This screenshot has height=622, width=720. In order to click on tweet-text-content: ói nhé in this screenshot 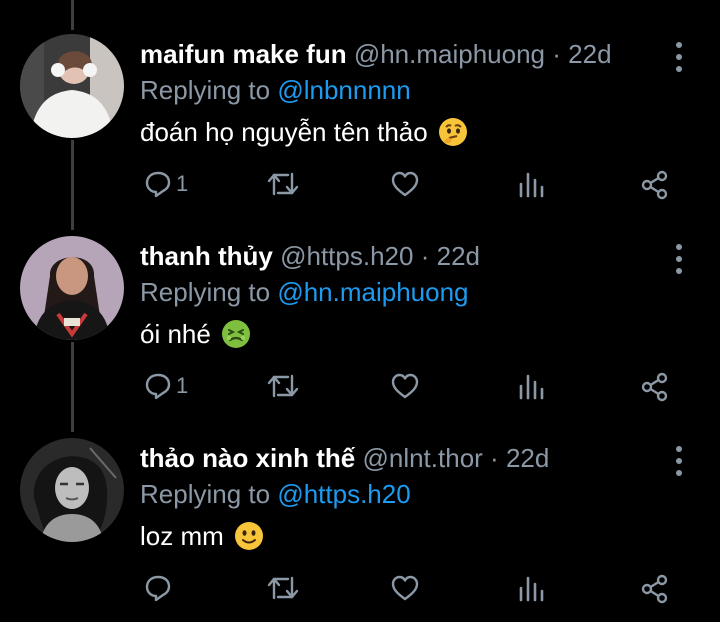, I will do `click(175, 334)`.